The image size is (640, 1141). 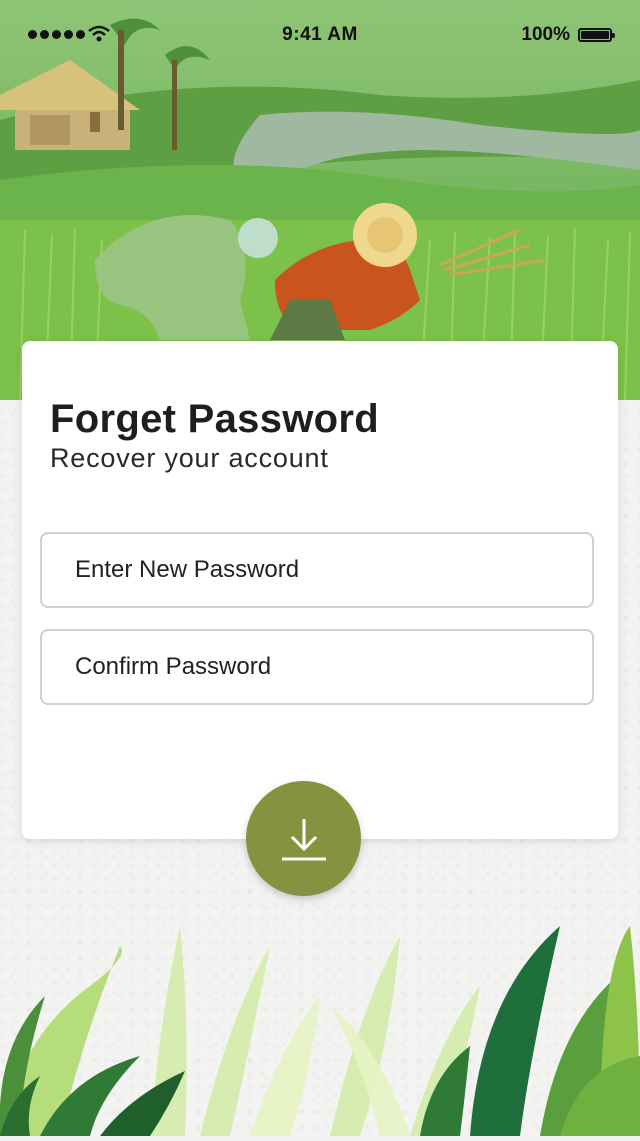 I want to click on submit-button, so click(x=303, y=838).